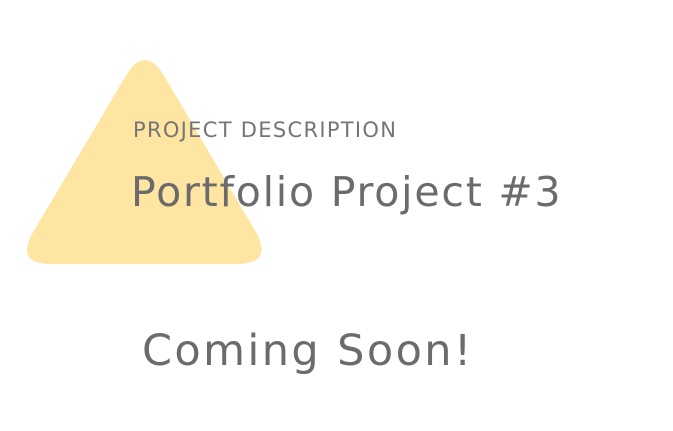  I want to click on project-title: Portfolio Project #3, so click(347, 192).